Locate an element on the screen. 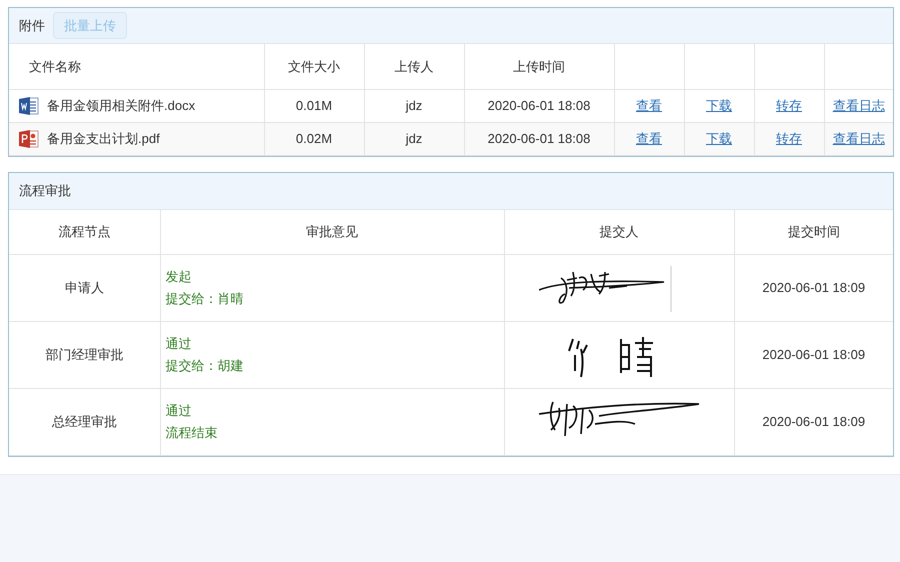  column-header: 提交人 is located at coordinates (619, 231).